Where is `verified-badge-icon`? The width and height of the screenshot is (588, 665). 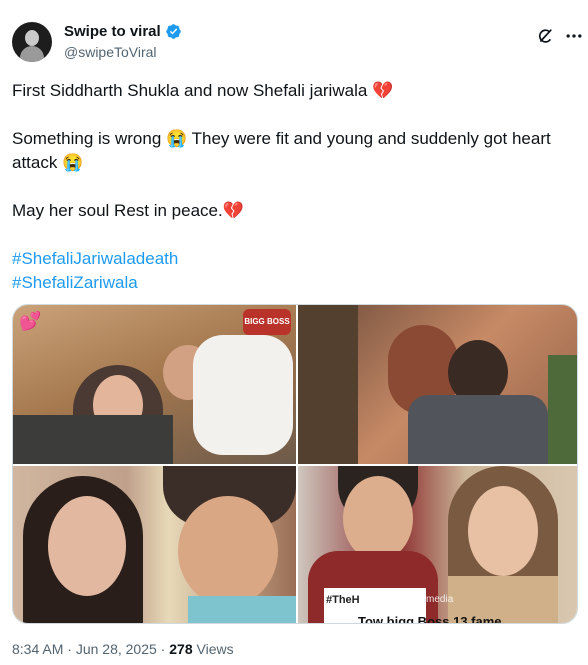 verified-badge-icon is located at coordinates (173, 31).